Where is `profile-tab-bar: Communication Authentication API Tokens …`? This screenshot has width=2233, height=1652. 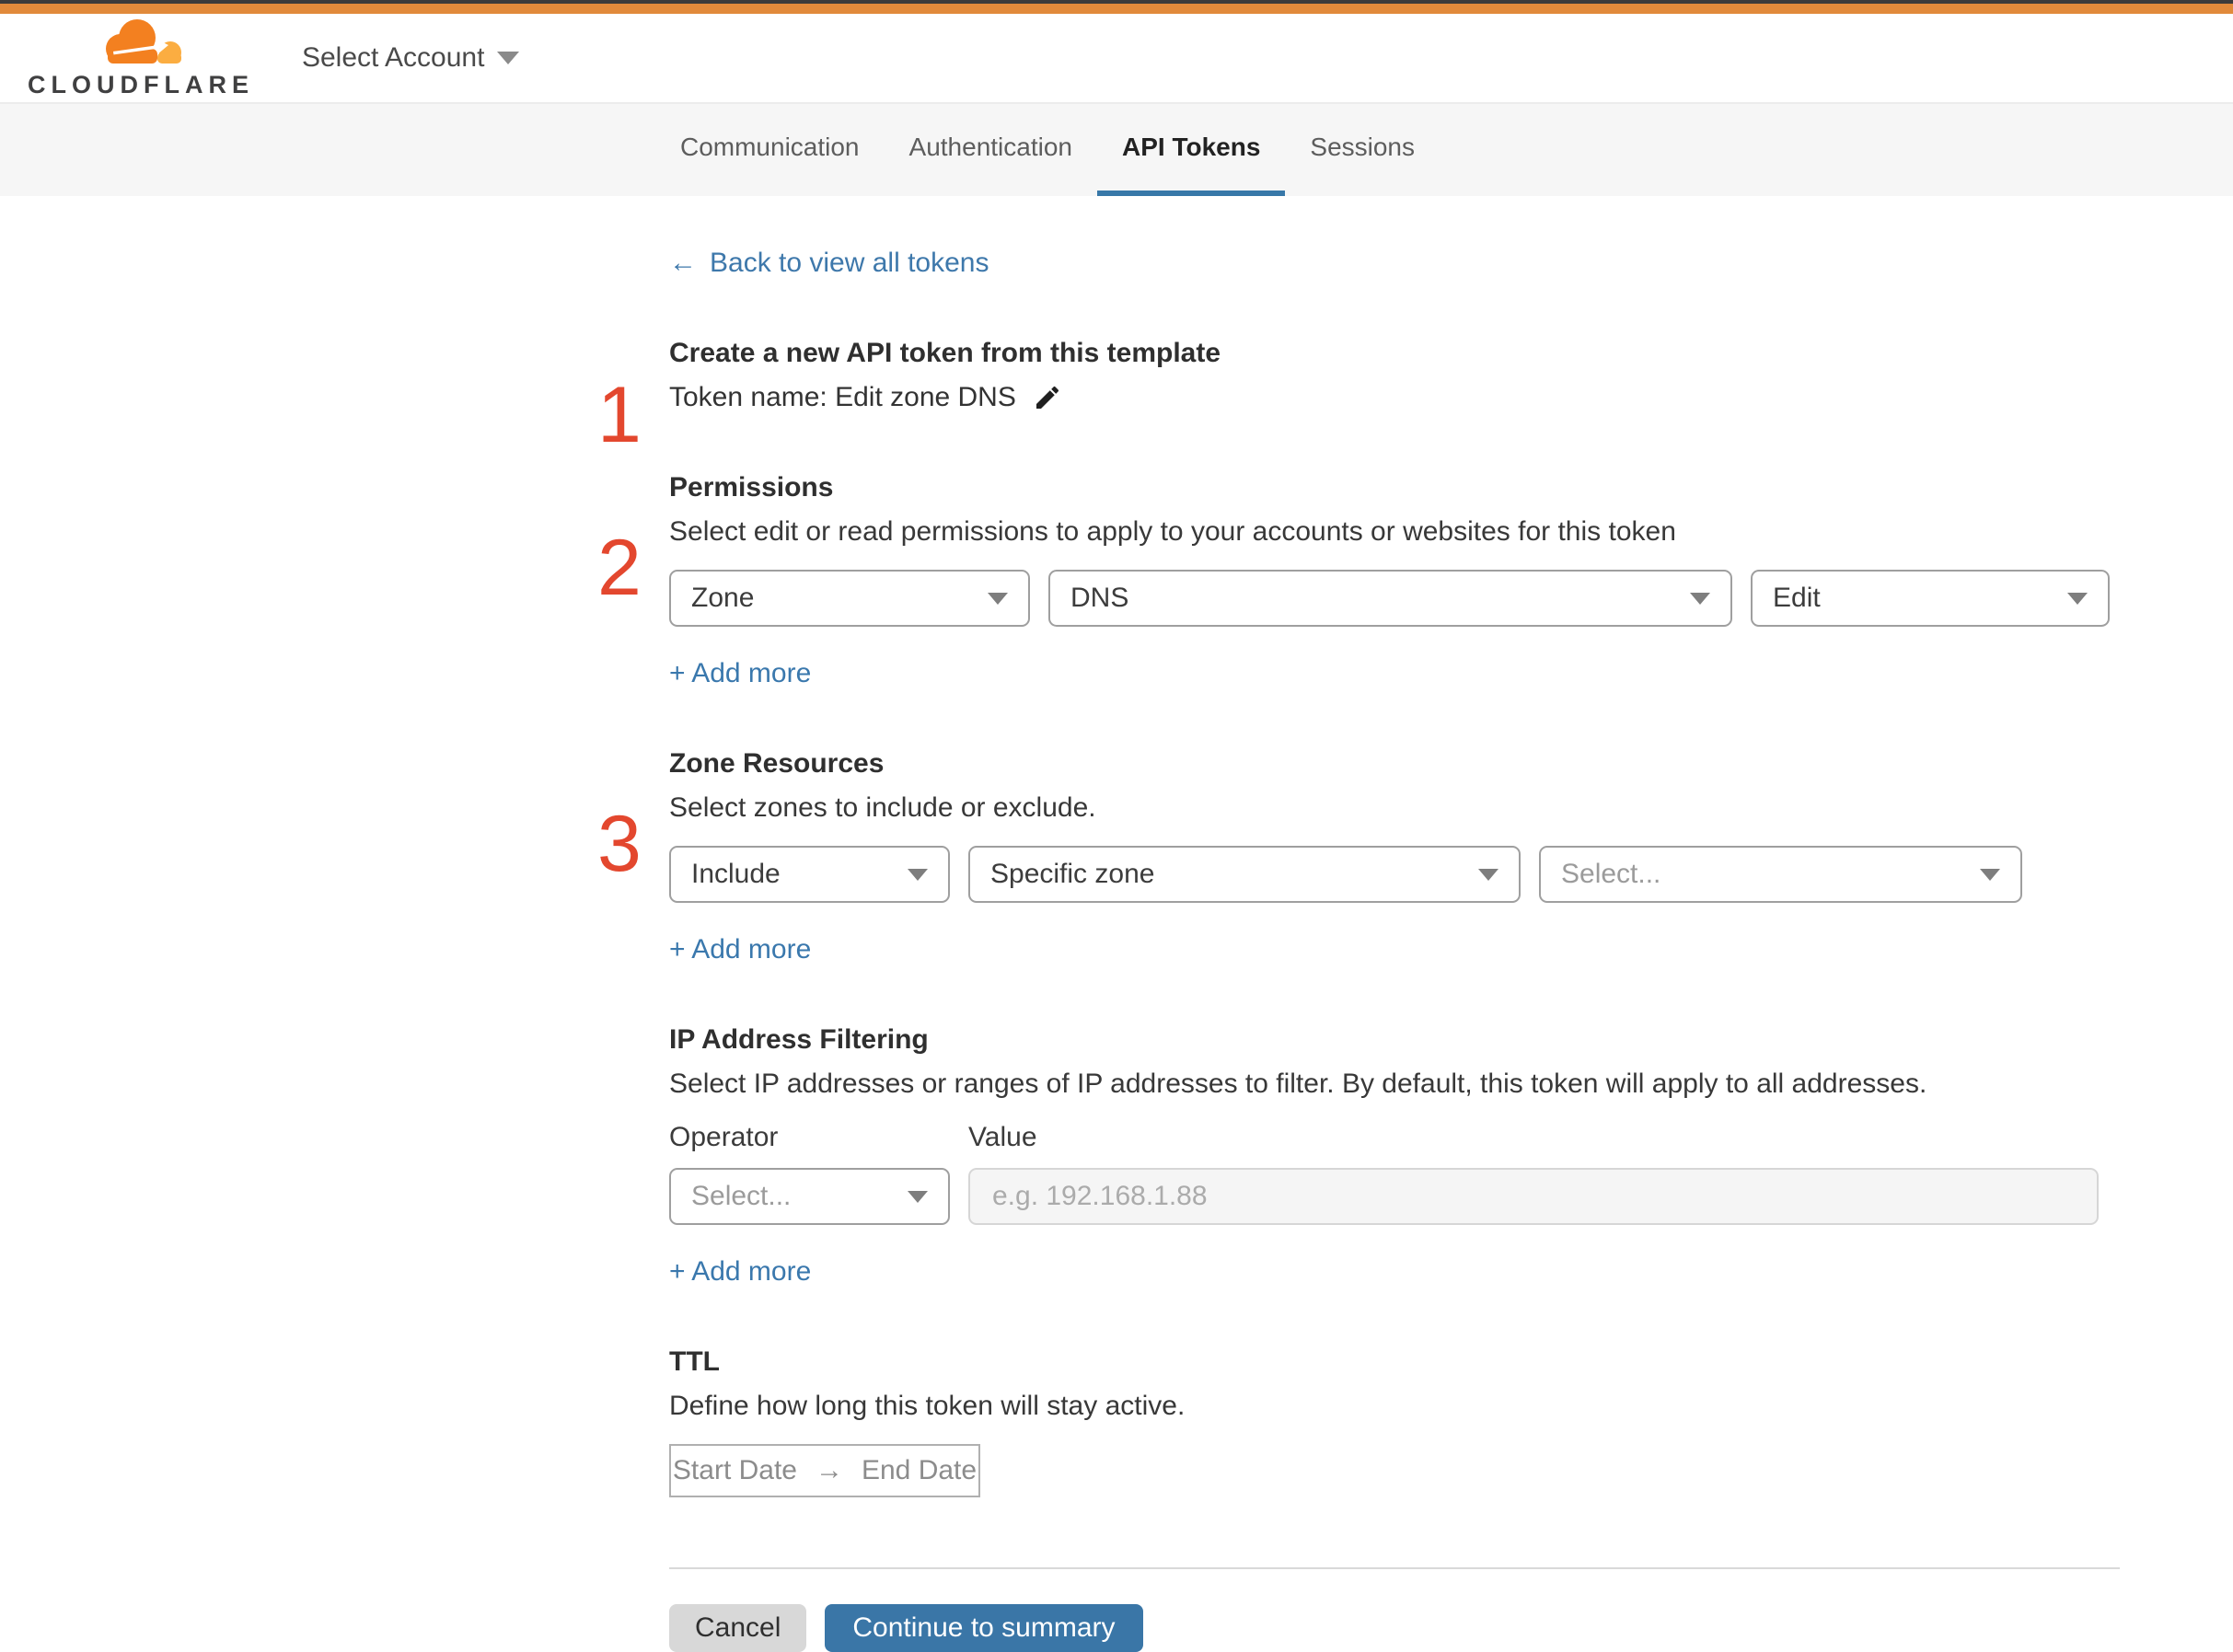 profile-tab-bar: Communication Authentication API Tokens … is located at coordinates (1116, 150).